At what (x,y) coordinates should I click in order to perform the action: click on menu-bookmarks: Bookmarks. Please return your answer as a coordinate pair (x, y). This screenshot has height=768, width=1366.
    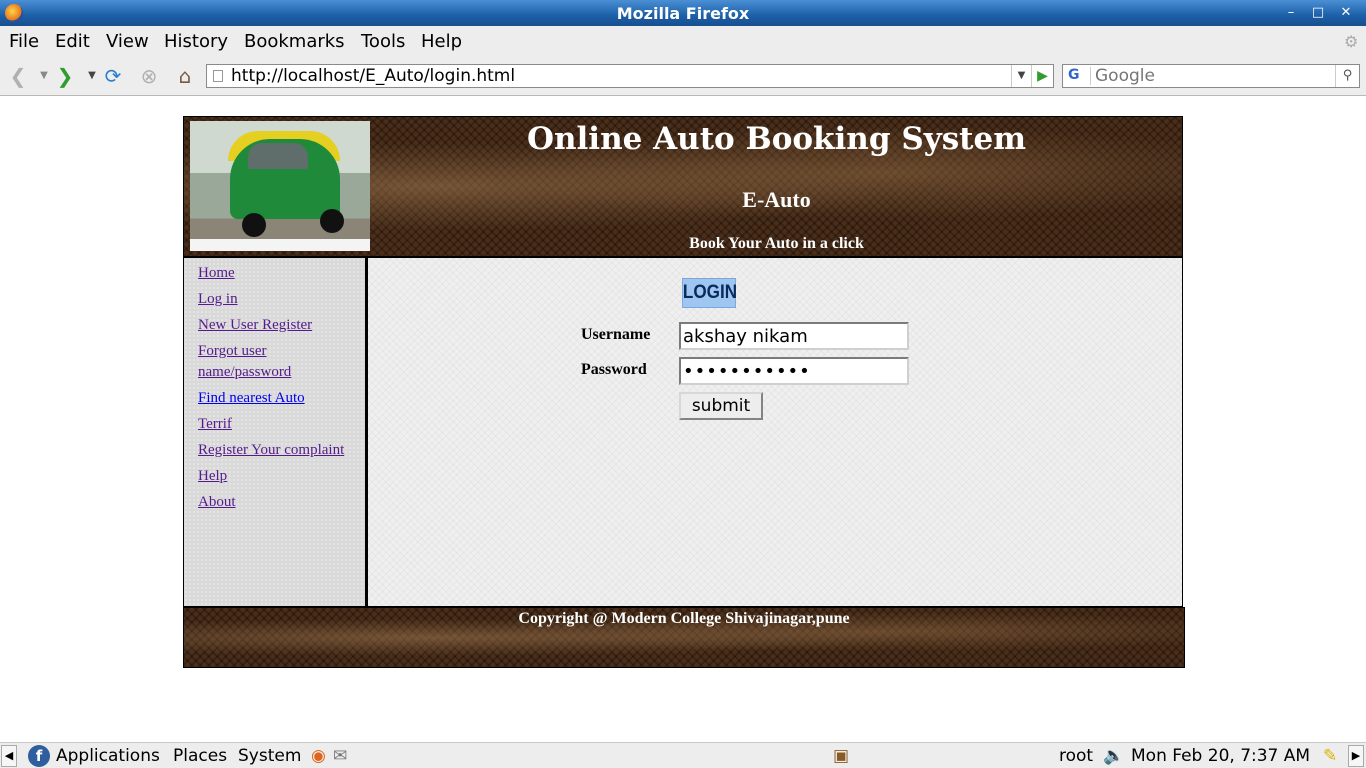
    Looking at the image, I should click on (294, 41).